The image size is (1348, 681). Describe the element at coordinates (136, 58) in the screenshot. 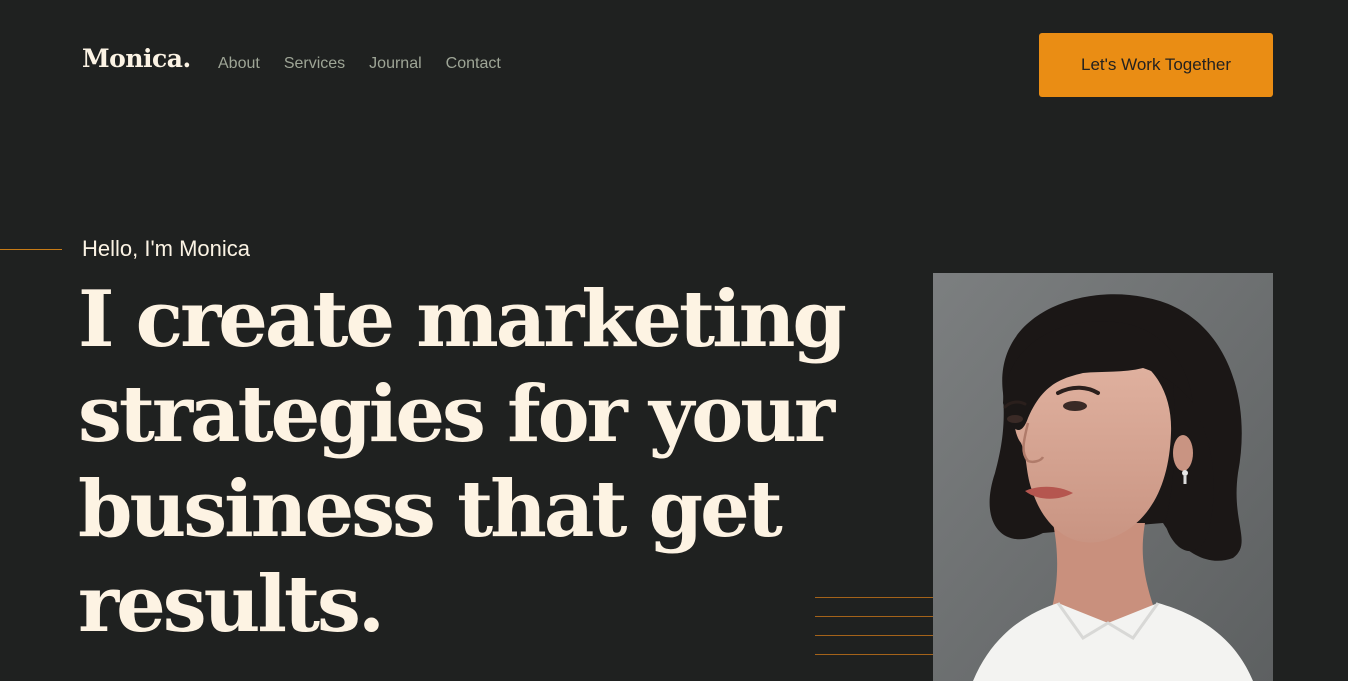

I see `logo: Monica.` at that location.